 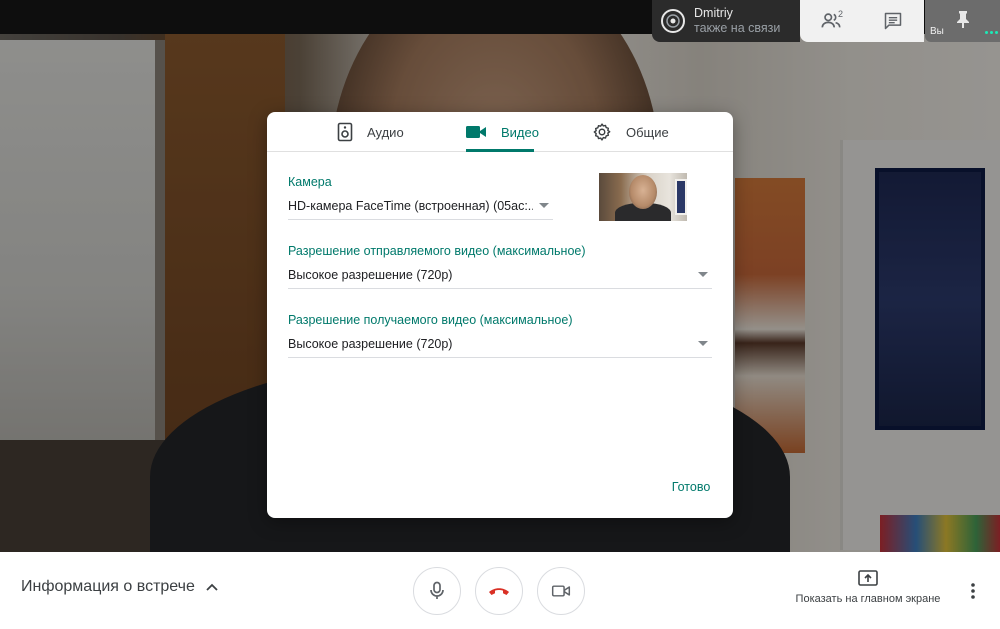 What do you see at coordinates (212, 587) in the screenshot?
I see `chevron-up-icon` at bounding box center [212, 587].